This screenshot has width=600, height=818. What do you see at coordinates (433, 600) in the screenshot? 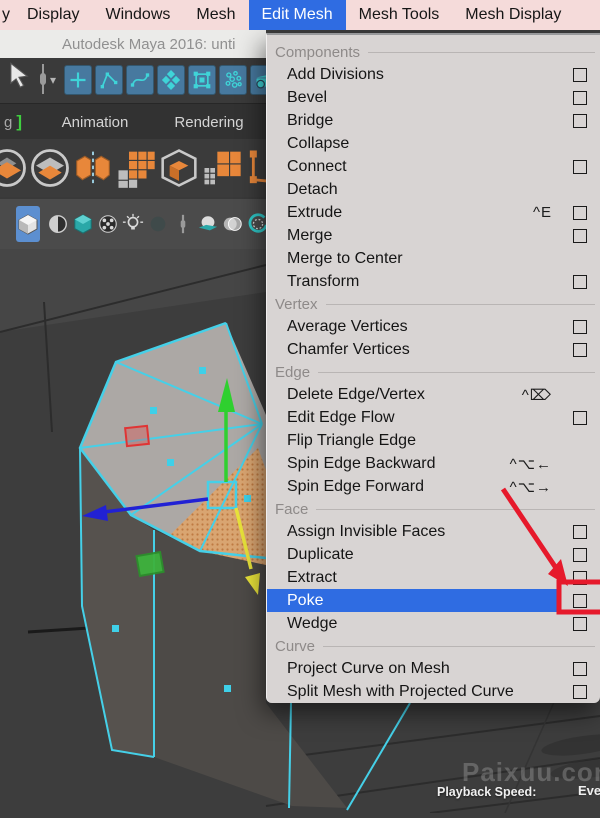
I see `menu-item-poke: Poke` at bounding box center [433, 600].